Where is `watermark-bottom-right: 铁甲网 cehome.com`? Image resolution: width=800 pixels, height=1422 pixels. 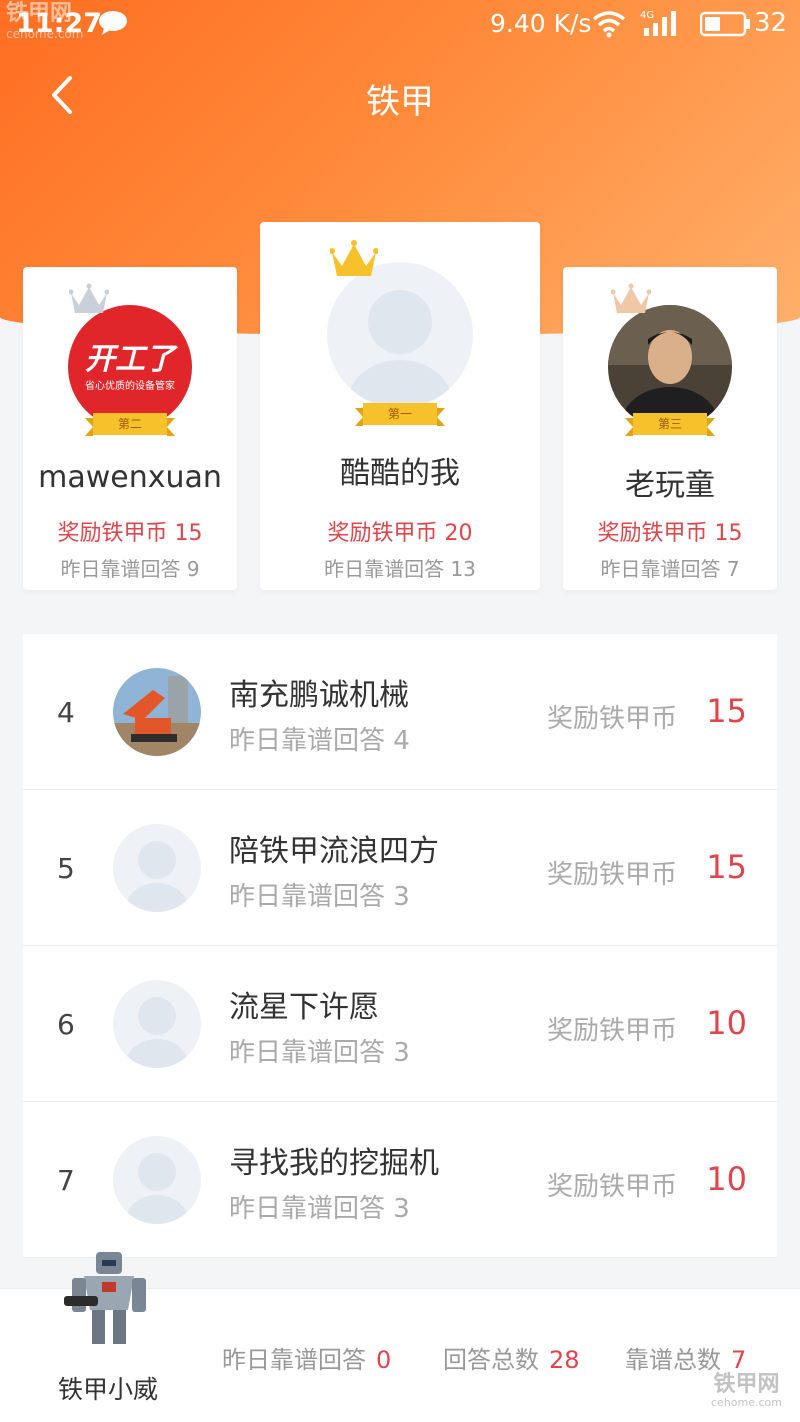 watermark-bottom-right: 铁甲网 cehome.com is located at coordinates (746, 1391).